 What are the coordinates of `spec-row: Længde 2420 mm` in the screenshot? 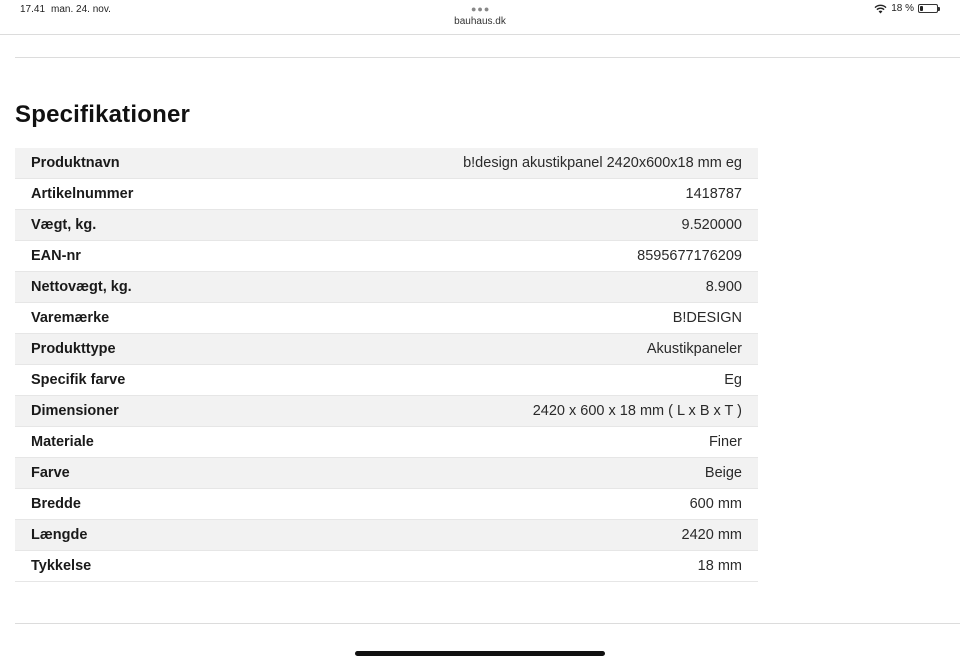 It's located at (386, 535).